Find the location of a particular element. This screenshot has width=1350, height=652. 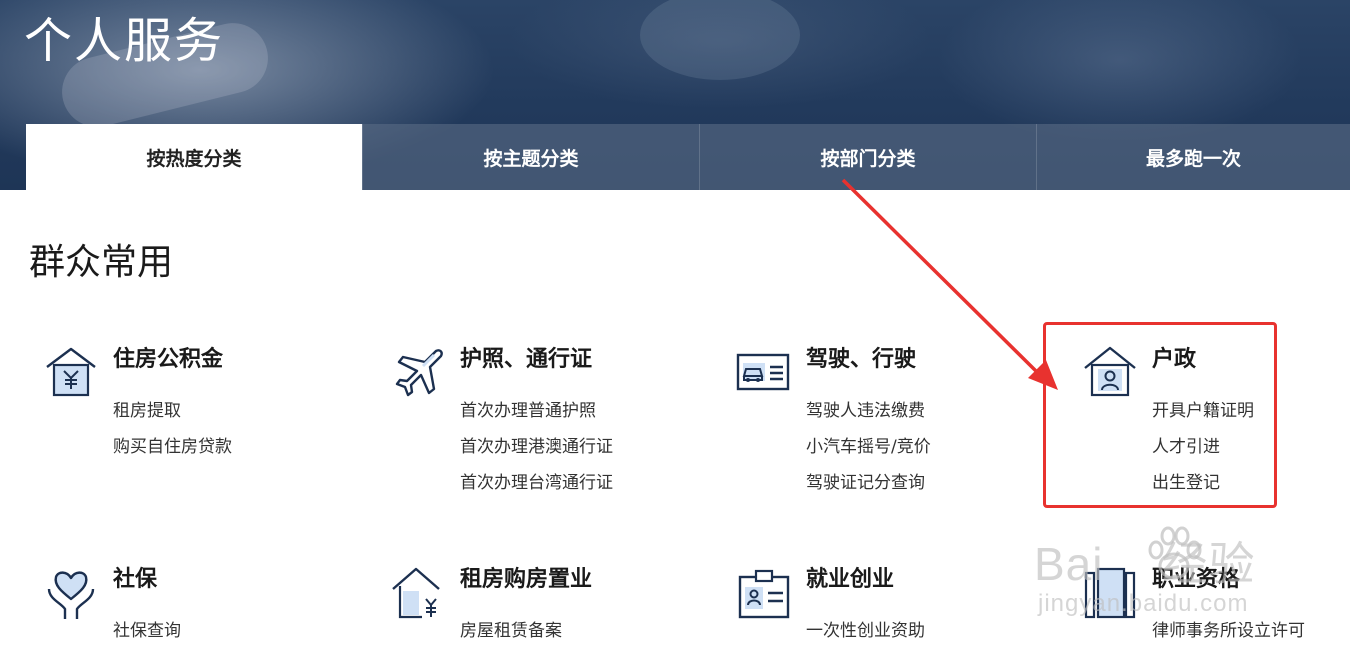

service-link: 社保查询 is located at coordinates (147, 631).